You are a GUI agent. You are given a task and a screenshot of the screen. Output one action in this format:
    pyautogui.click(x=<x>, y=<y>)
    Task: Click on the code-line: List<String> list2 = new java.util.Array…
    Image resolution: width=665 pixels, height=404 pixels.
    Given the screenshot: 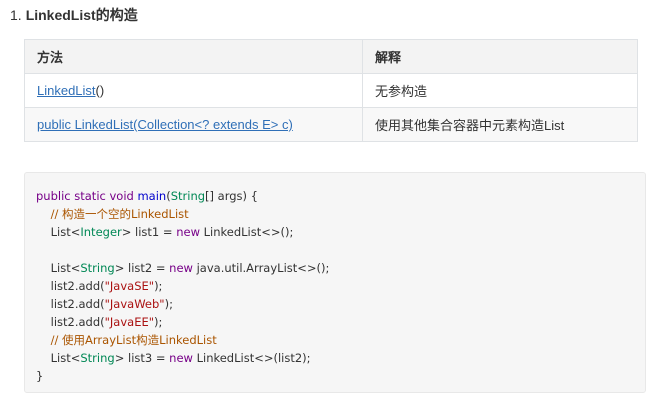 What is the action you would take?
    pyautogui.click(x=190, y=268)
    